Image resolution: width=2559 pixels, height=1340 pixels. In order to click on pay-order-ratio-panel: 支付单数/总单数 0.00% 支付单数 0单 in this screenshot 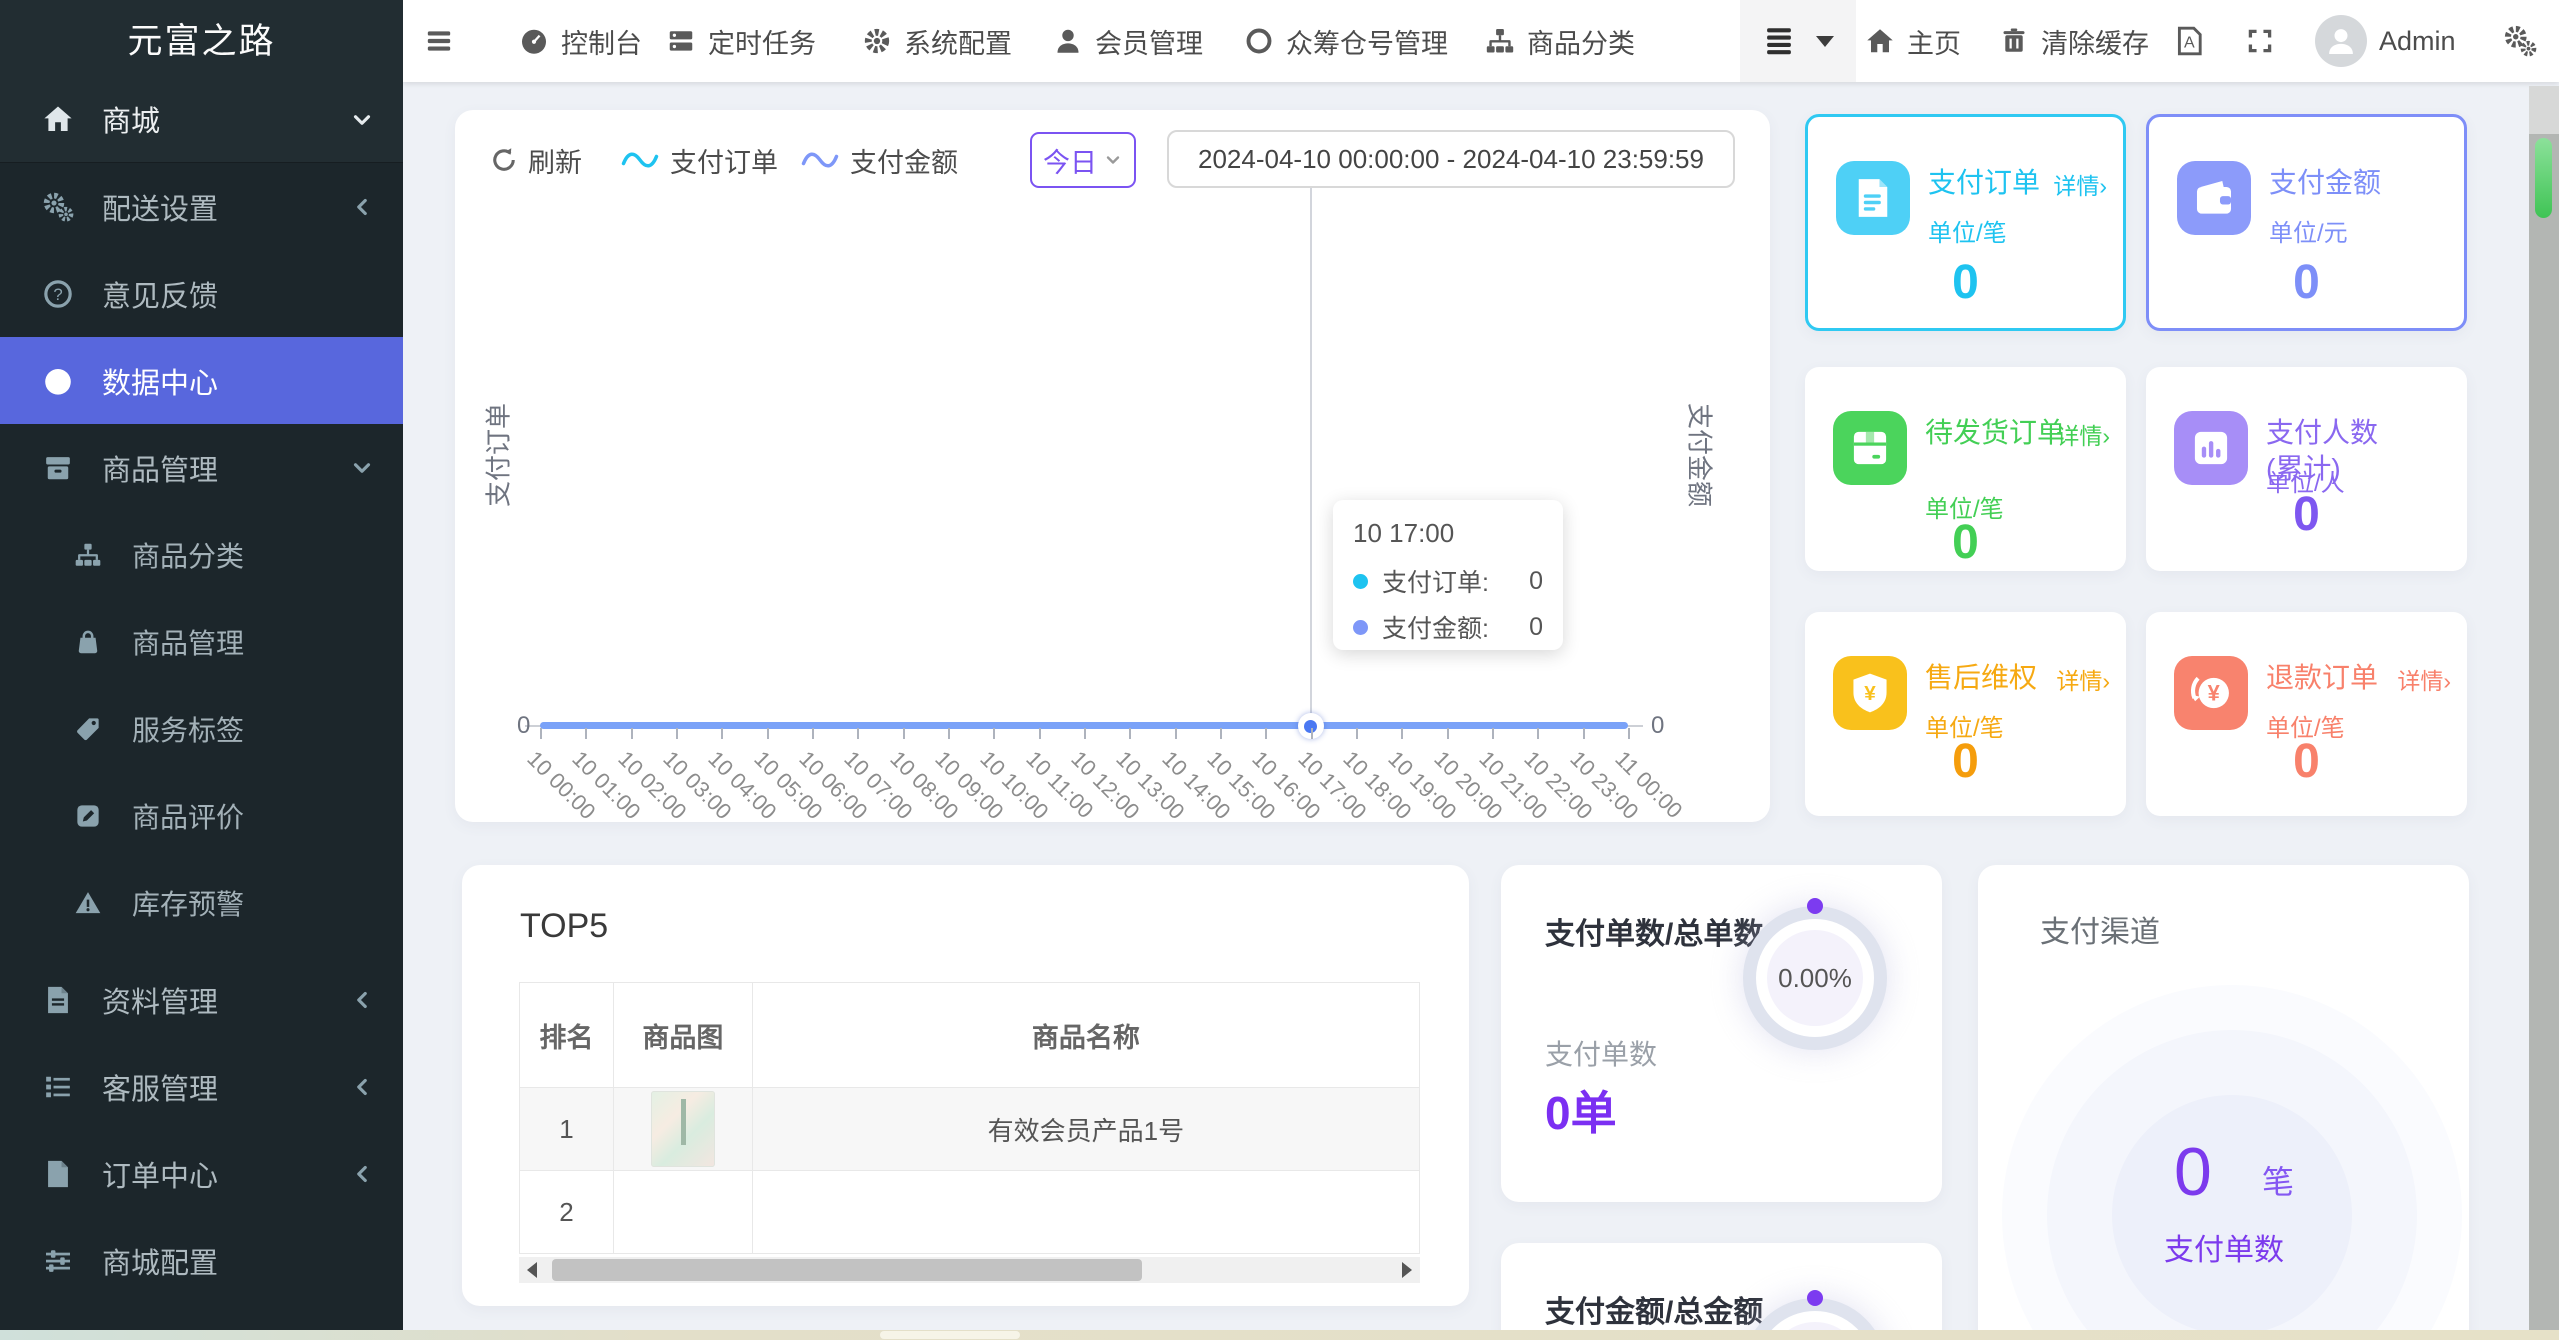, I will do `click(1721, 1033)`.